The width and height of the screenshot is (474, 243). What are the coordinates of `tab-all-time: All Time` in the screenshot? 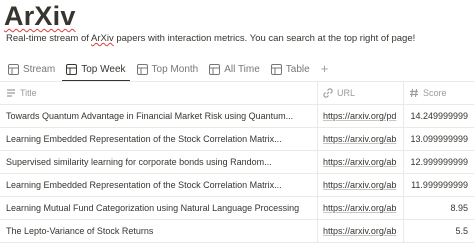 It's located at (234, 69).